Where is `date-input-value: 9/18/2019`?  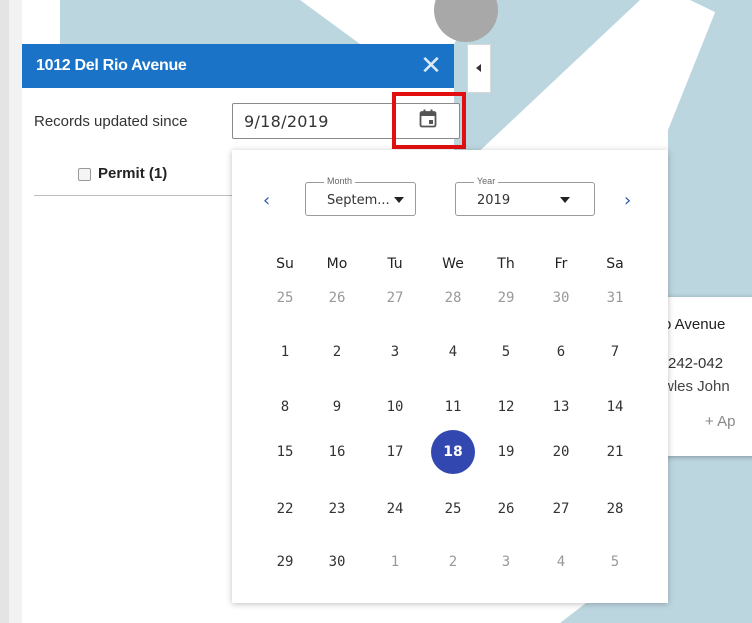
date-input-value: 9/18/2019 is located at coordinates (286, 121).